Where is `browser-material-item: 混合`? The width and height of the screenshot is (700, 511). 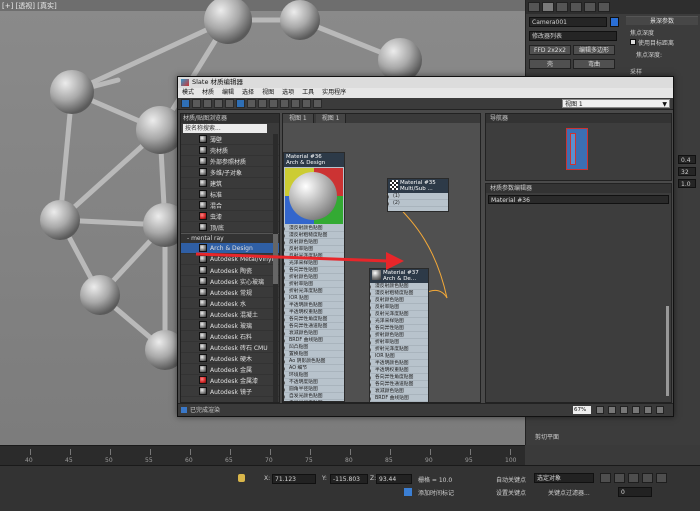
browser-material-item: 混合 is located at coordinates (230, 205).